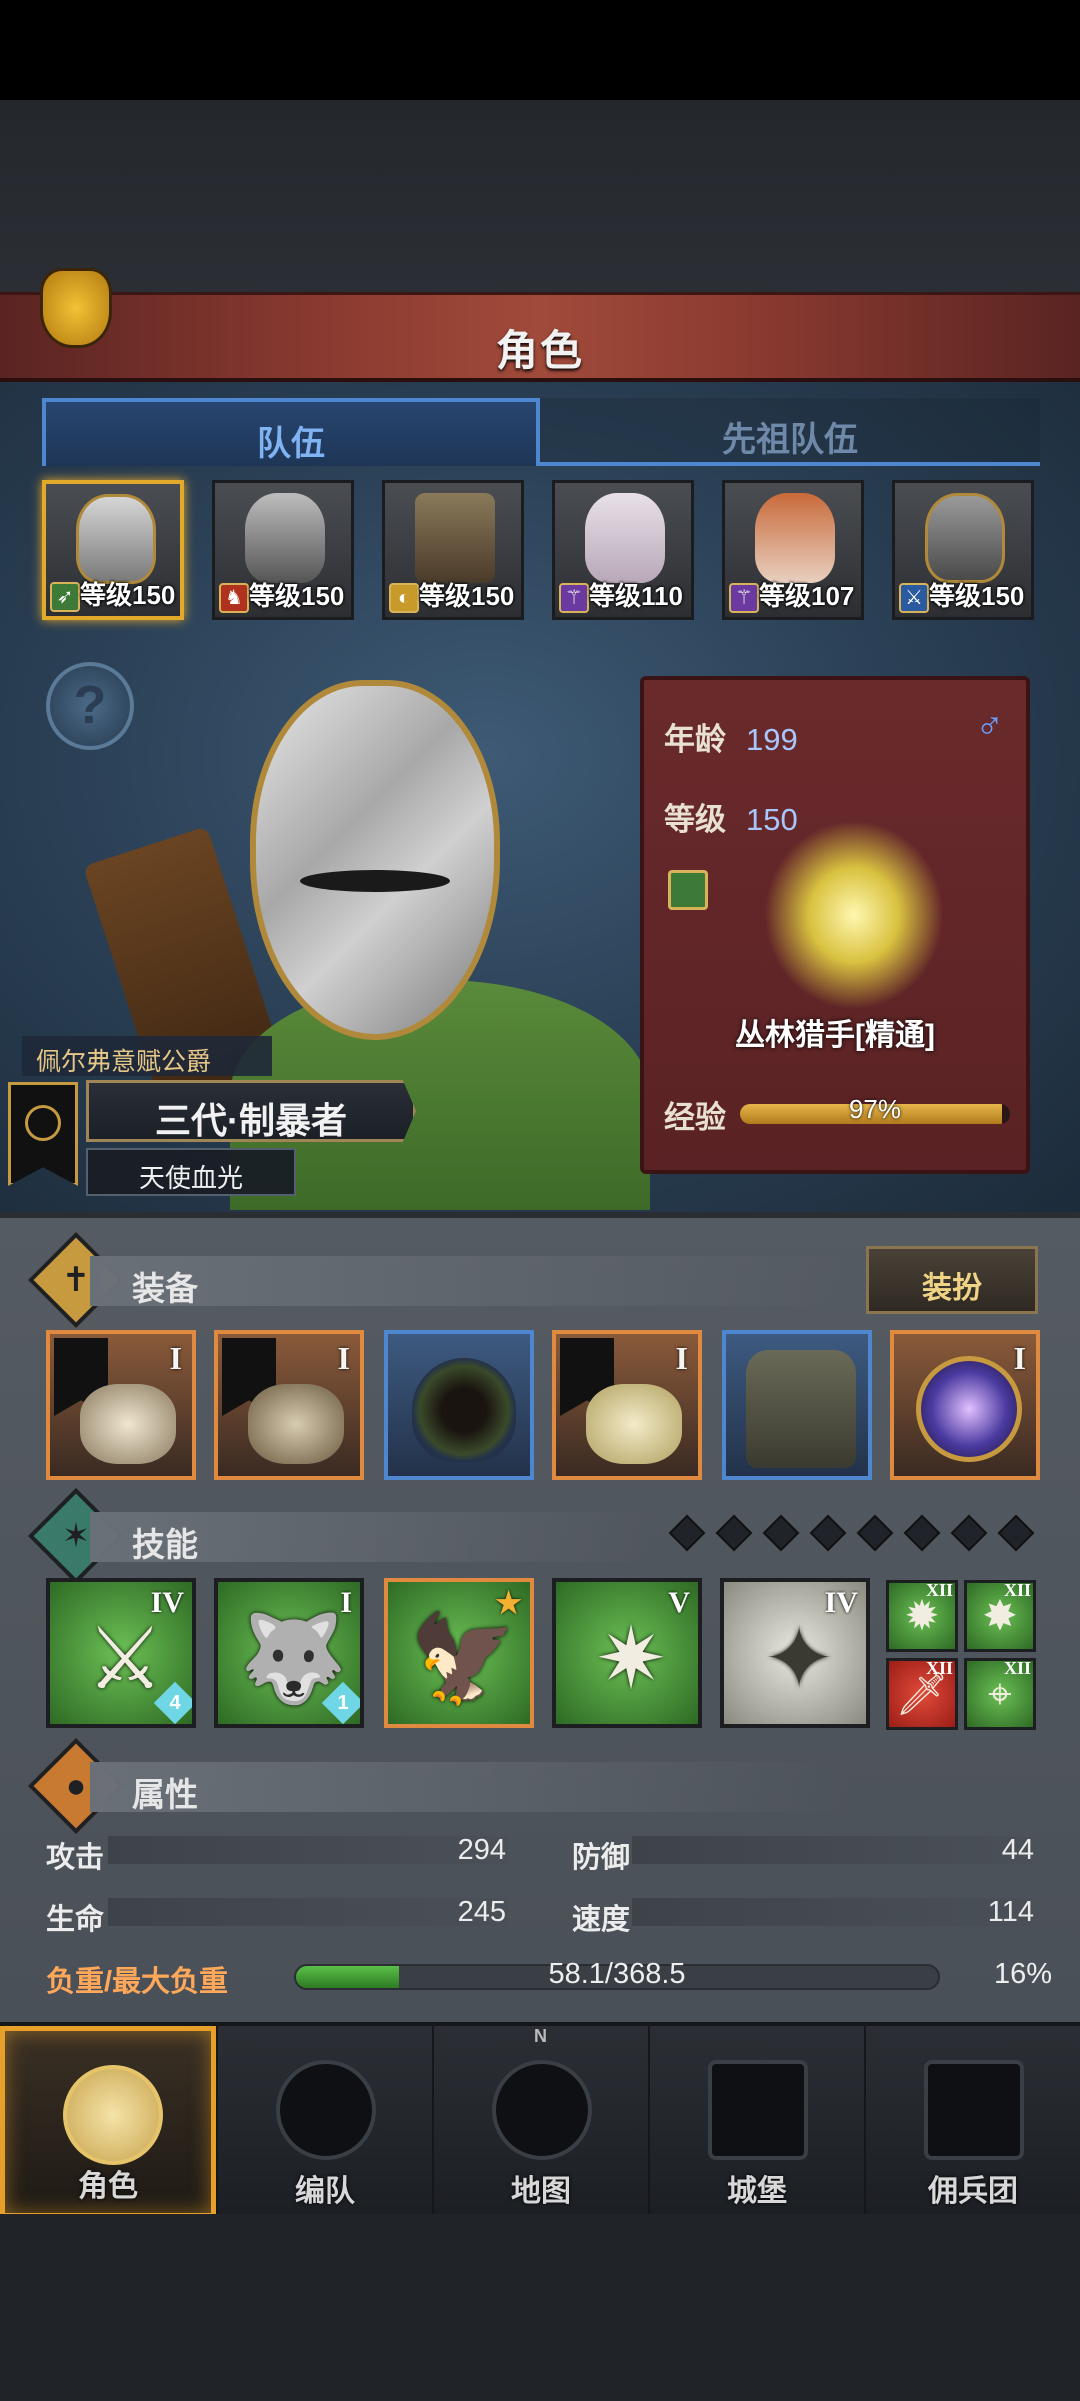  Describe the element at coordinates (165, 1288) in the screenshot. I see `equipment-title: 装备` at that location.